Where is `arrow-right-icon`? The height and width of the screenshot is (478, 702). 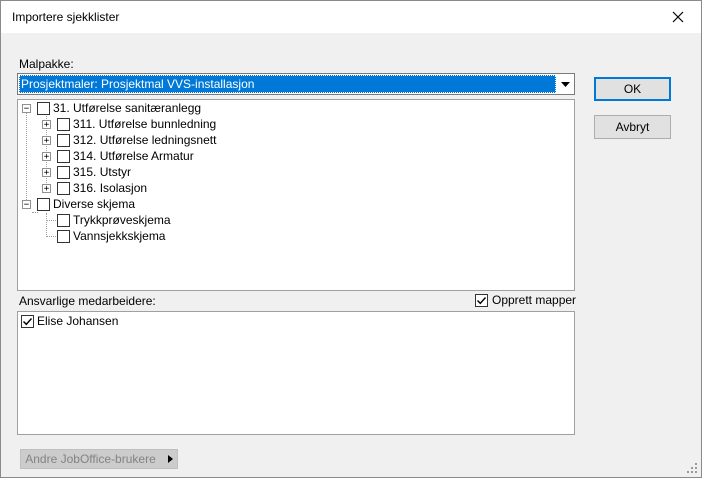
arrow-right-icon is located at coordinates (170, 459).